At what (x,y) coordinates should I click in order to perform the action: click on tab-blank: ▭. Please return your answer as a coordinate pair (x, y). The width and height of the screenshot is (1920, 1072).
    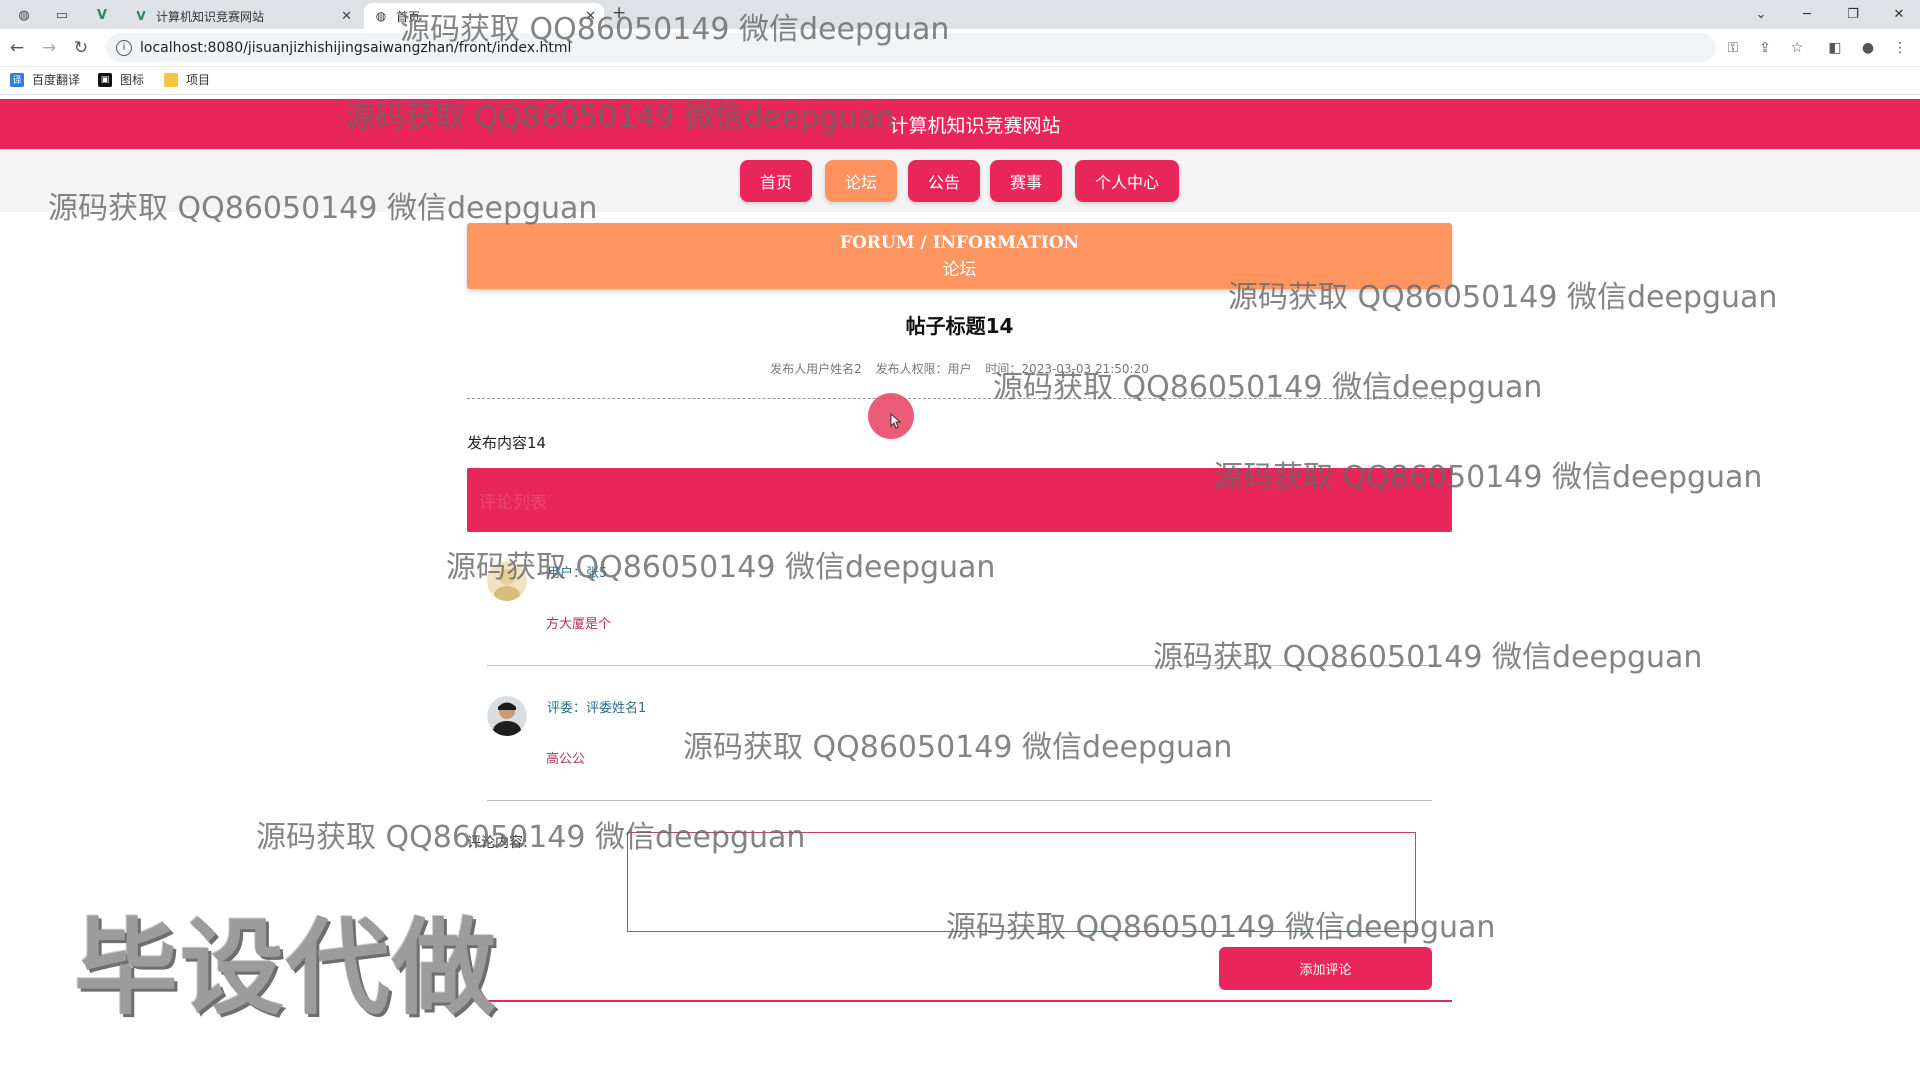
    Looking at the image, I should click on (62, 15).